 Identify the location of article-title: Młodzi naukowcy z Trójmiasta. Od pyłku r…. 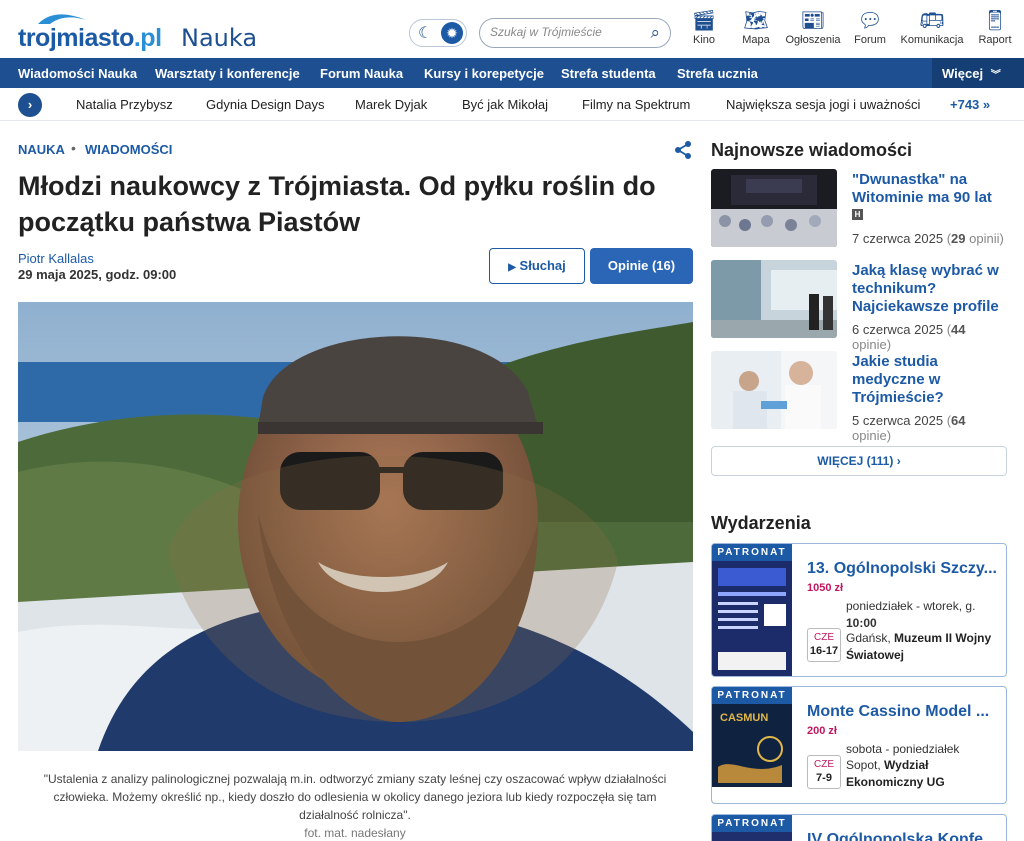
(337, 204).